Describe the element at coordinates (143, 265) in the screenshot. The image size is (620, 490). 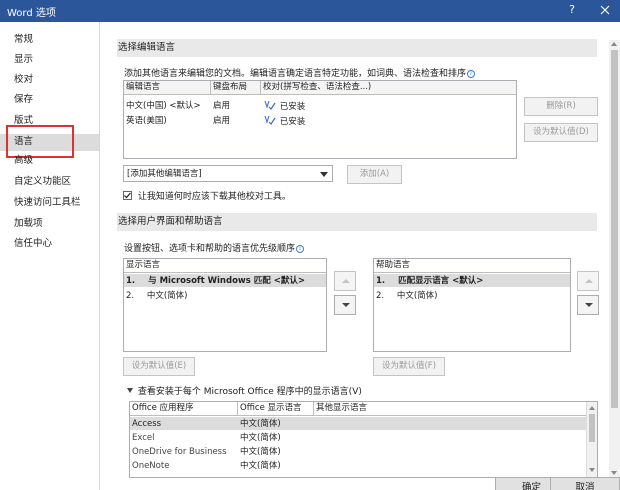
I see `display-language-header-label: 显示语言` at that location.